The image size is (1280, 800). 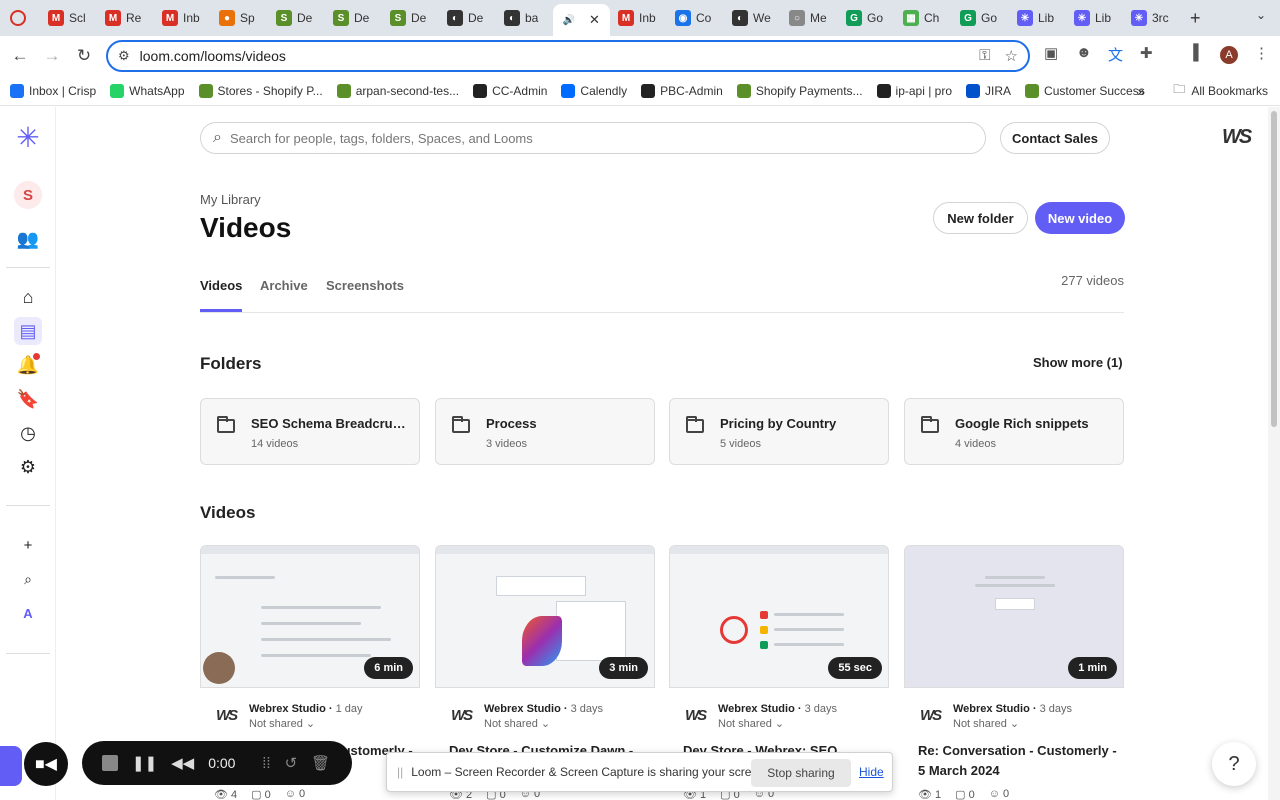 I want to click on video-thumbnail: 1 min, so click(x=1014, y=616).